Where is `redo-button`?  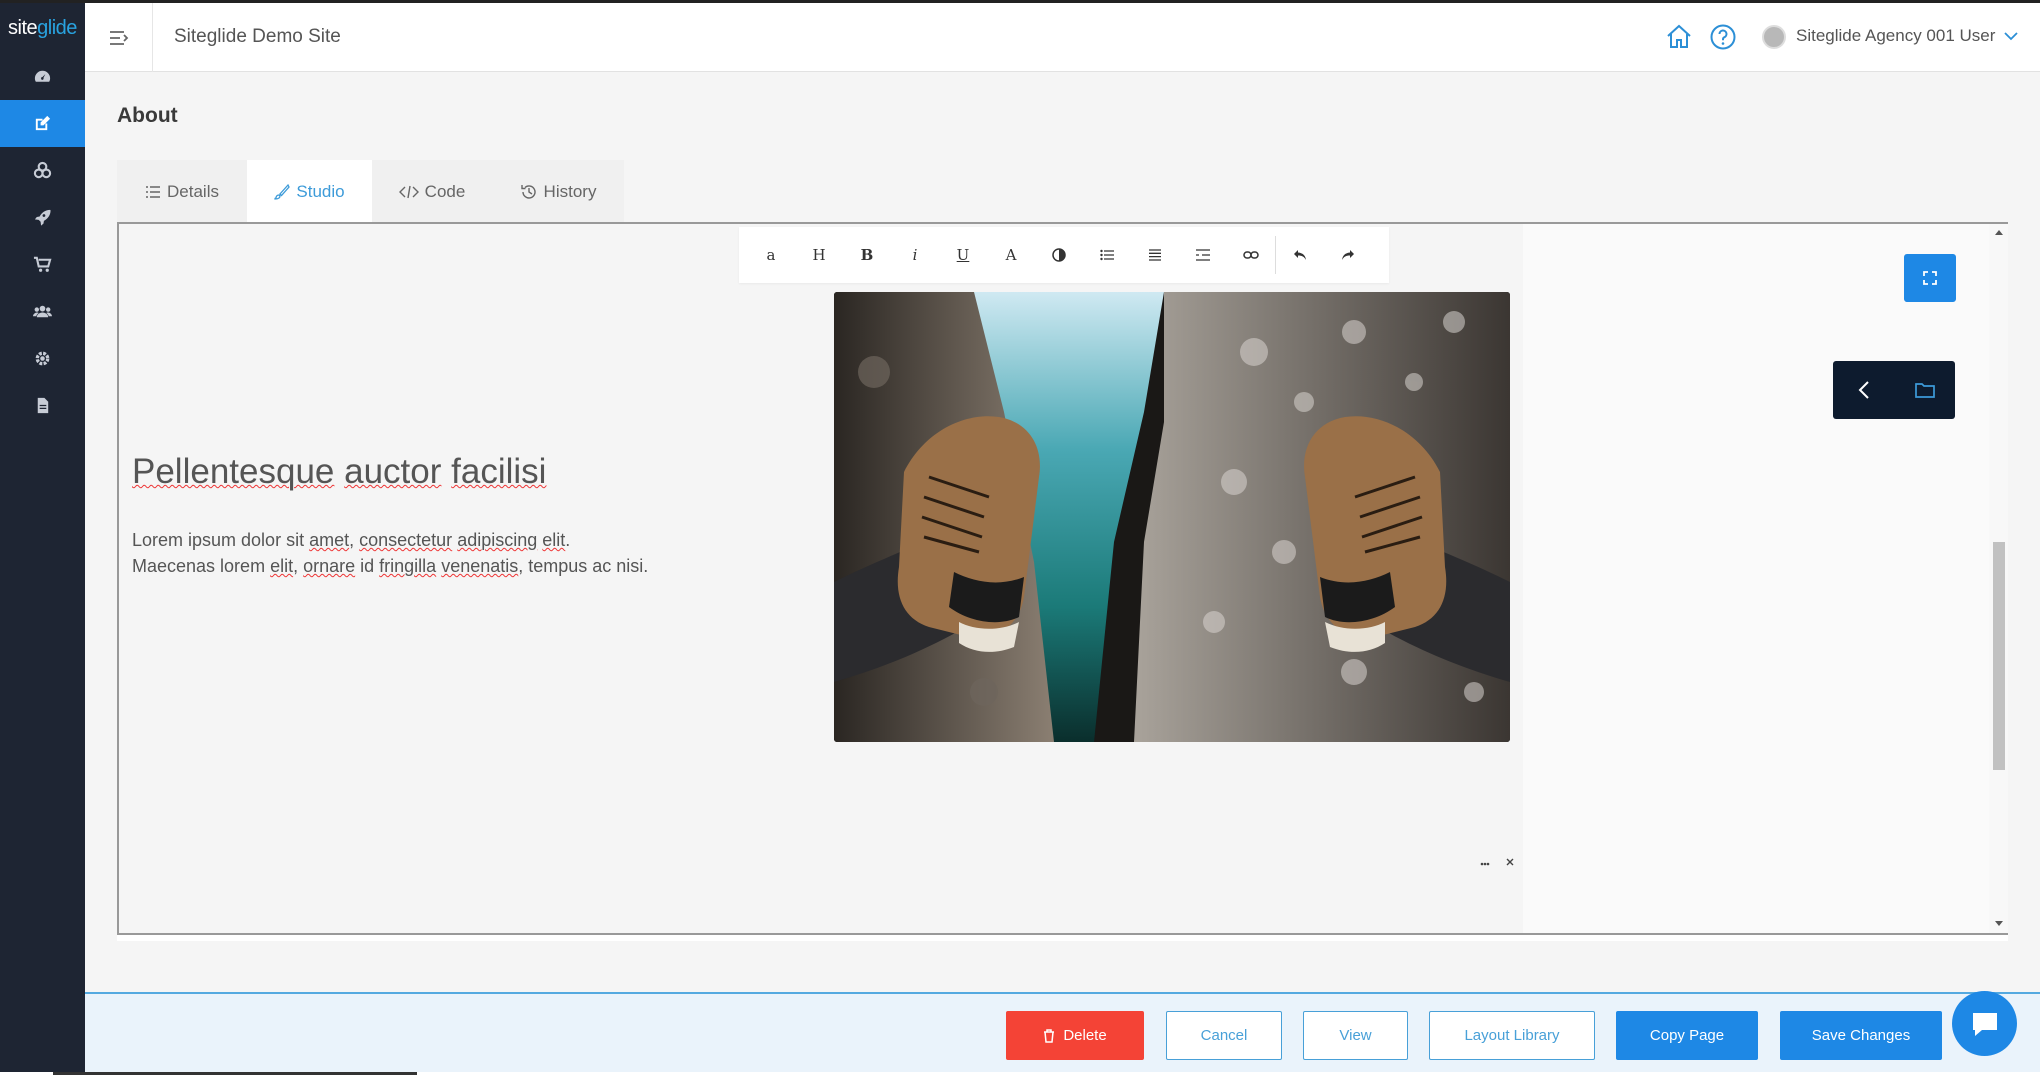 redo-button is located at coordinates (1348, 255).